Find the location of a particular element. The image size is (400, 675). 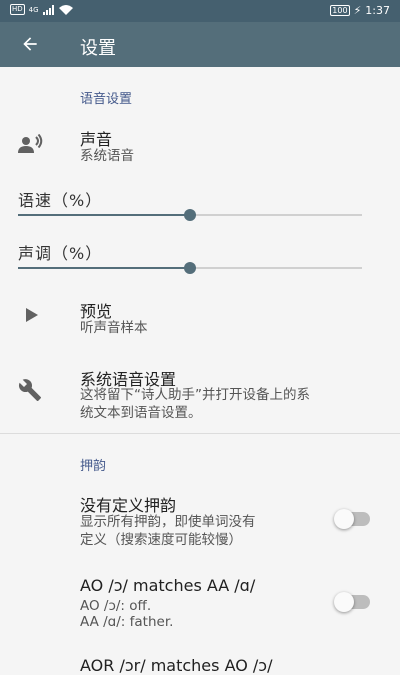

wrench-icon is located at coordinates (29, 390).